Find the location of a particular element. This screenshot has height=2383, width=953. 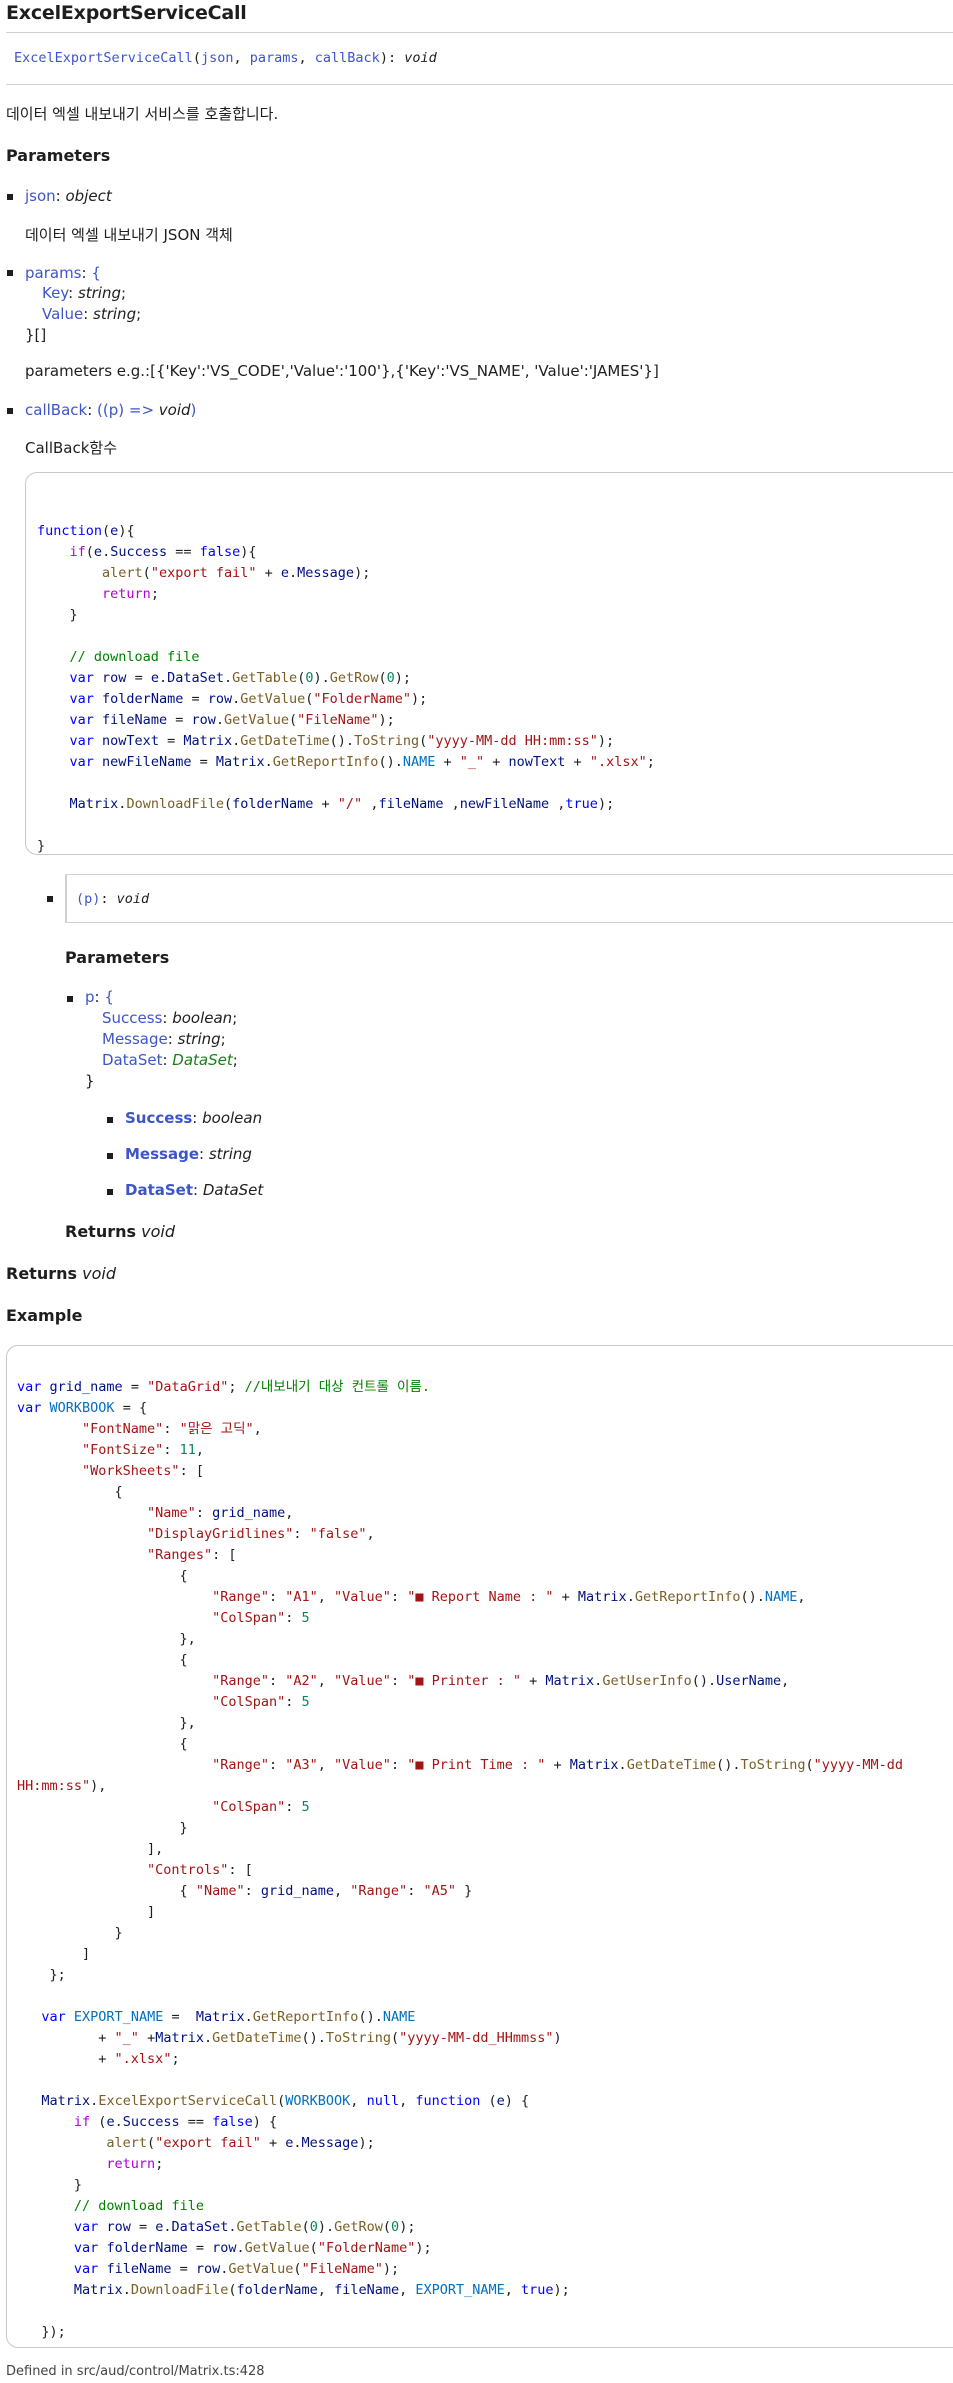

param-params: params: { is located at coordinates (63, 273).